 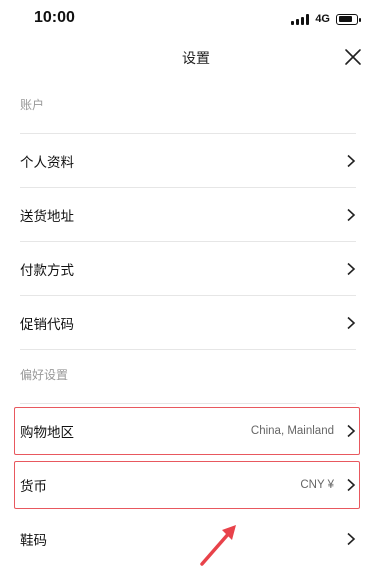 What do you see at coordinates (218, 545) in the screenshot?
I see `annotation-arrow-icon` at bounding box center [218, 545].